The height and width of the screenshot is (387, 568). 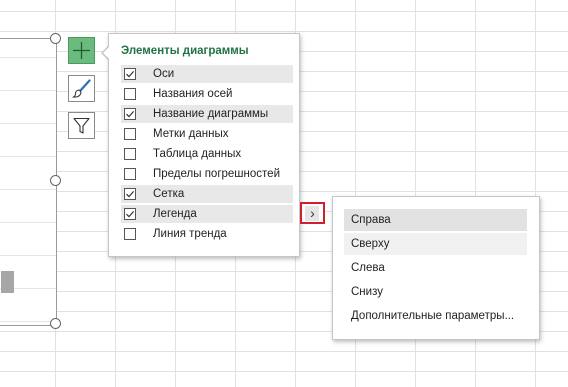 What do you see at coordinates (185, 51) in the screenshot?
I see `popup-title: Элементы диаграммы` at bounding box center [185, 51].